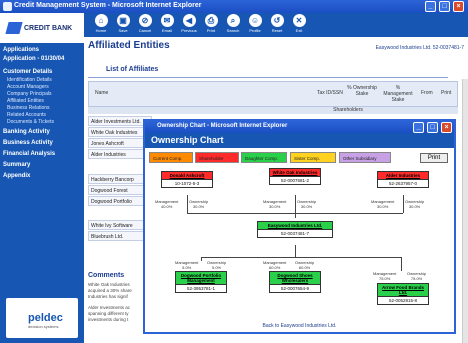 The image size is (468, 343). Describe the element at coordinates (101, 20) in the screenshot. I see `home-icon: ⌂` at that location.